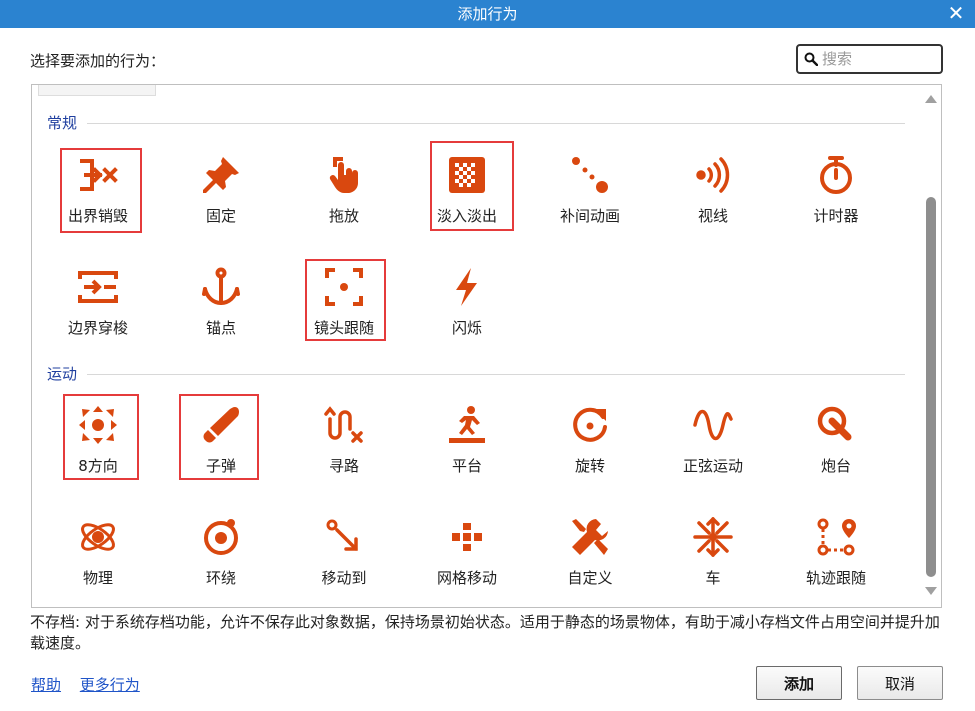  Describe the element at coordinates (65, 373) in the screenshot. I see `section-title: 运动` at that location.